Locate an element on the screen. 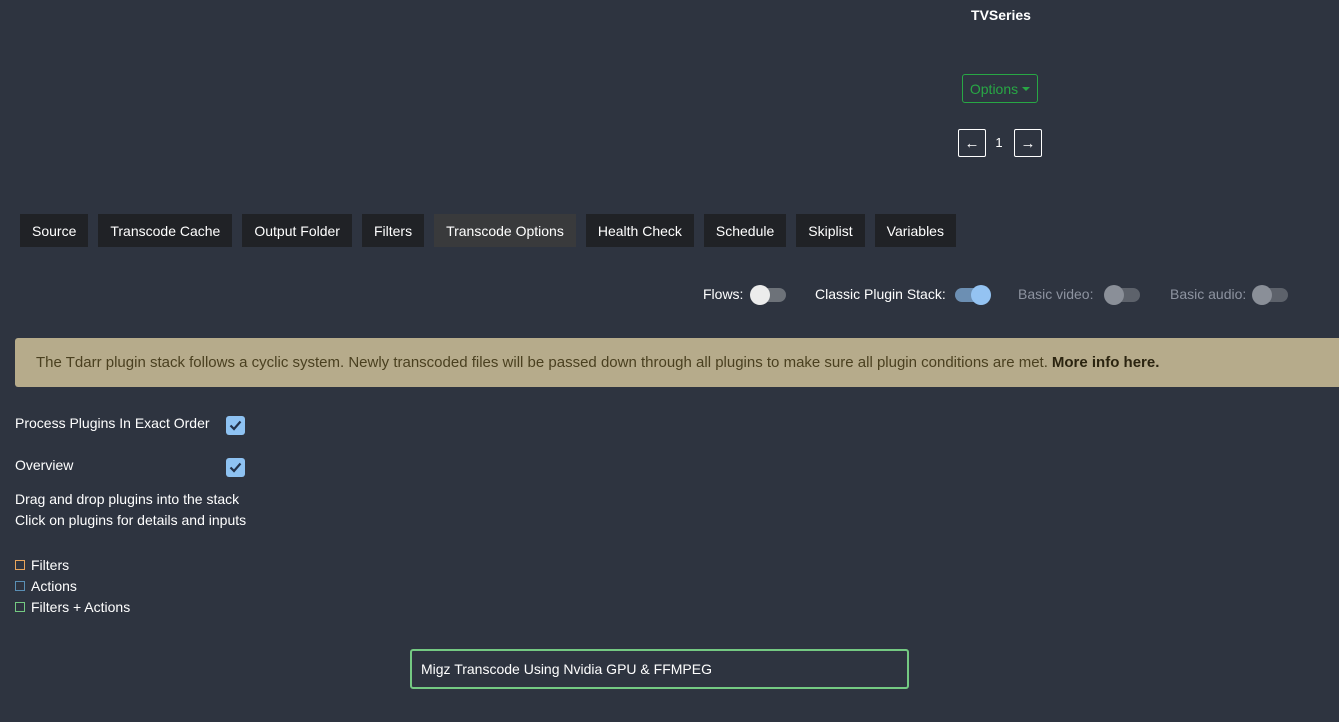 The width and height of the screenshot is (1339, 722). flows-toggle is located at coordinates (768, 295).